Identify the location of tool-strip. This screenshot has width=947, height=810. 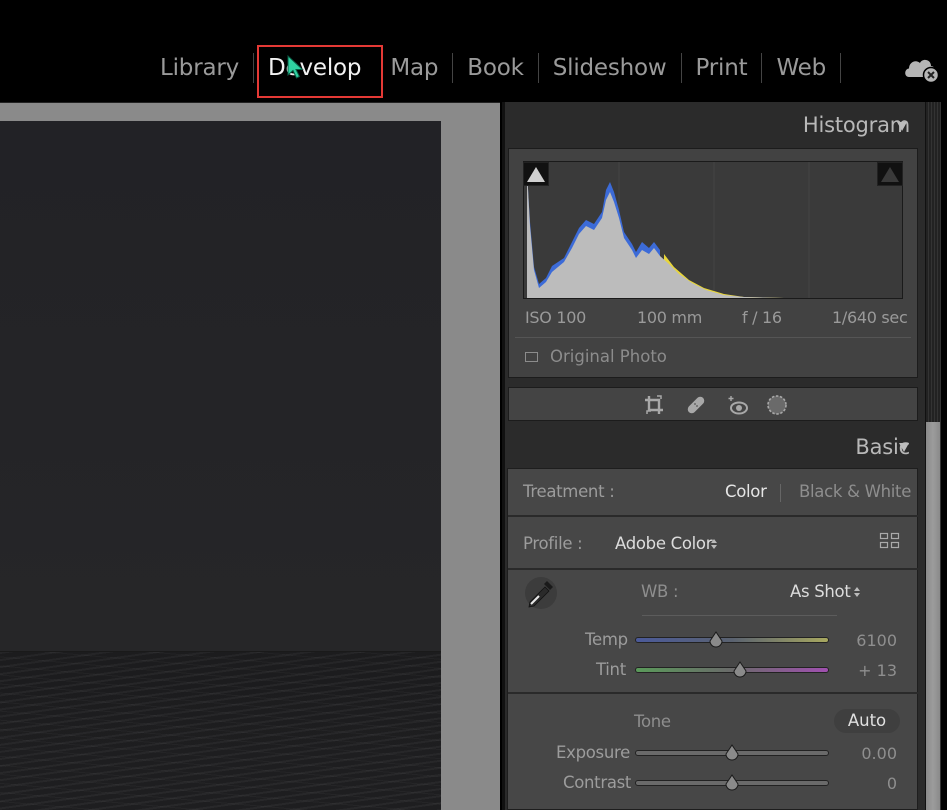
(713, 404).